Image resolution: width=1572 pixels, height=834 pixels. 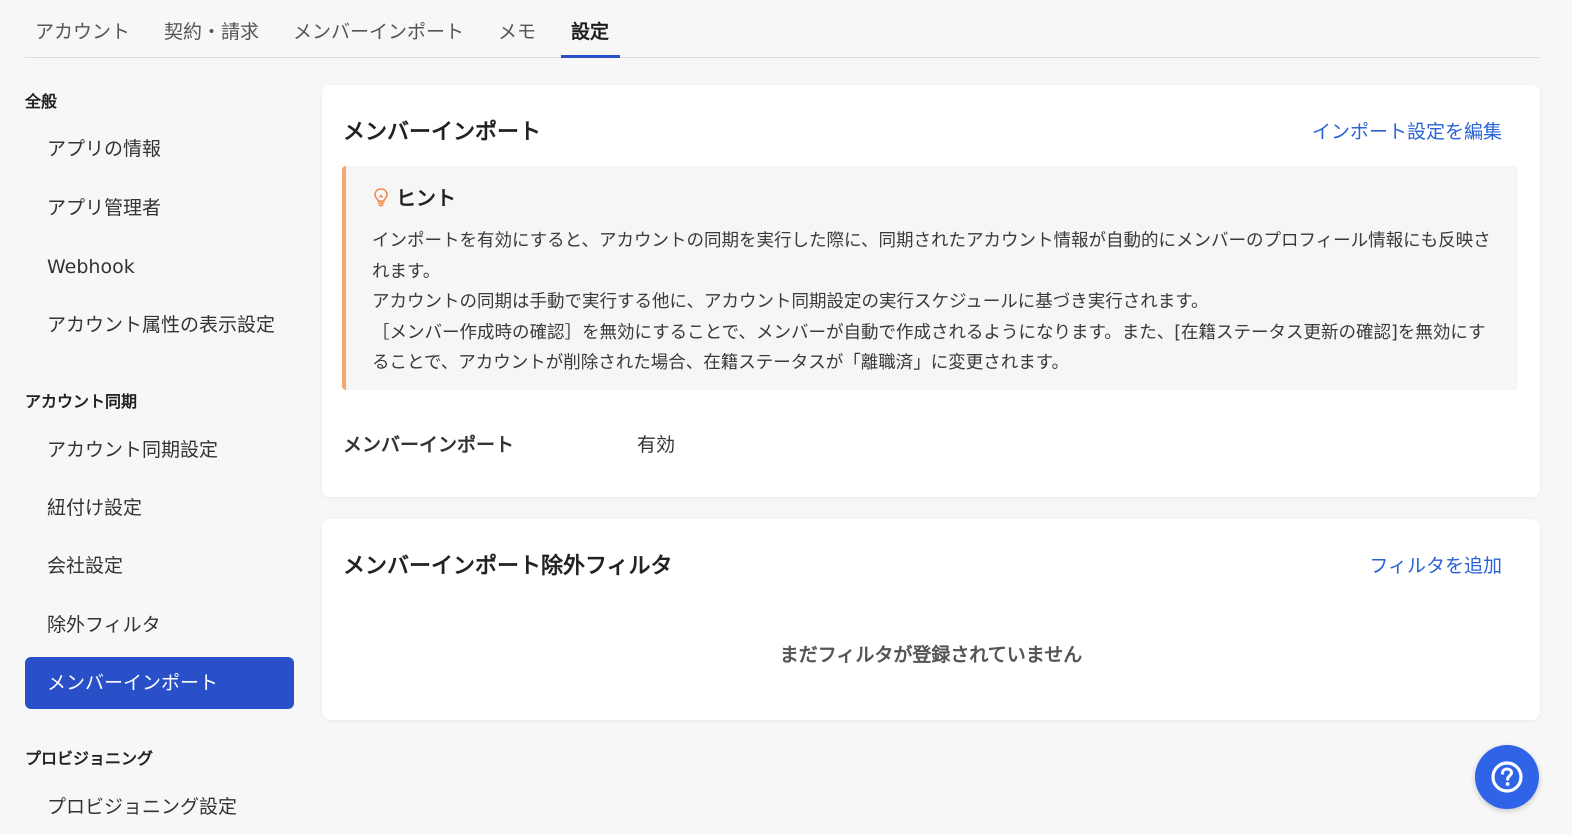 I want to click on sidebar-group-general: 全般, so click(x=41, y=101).